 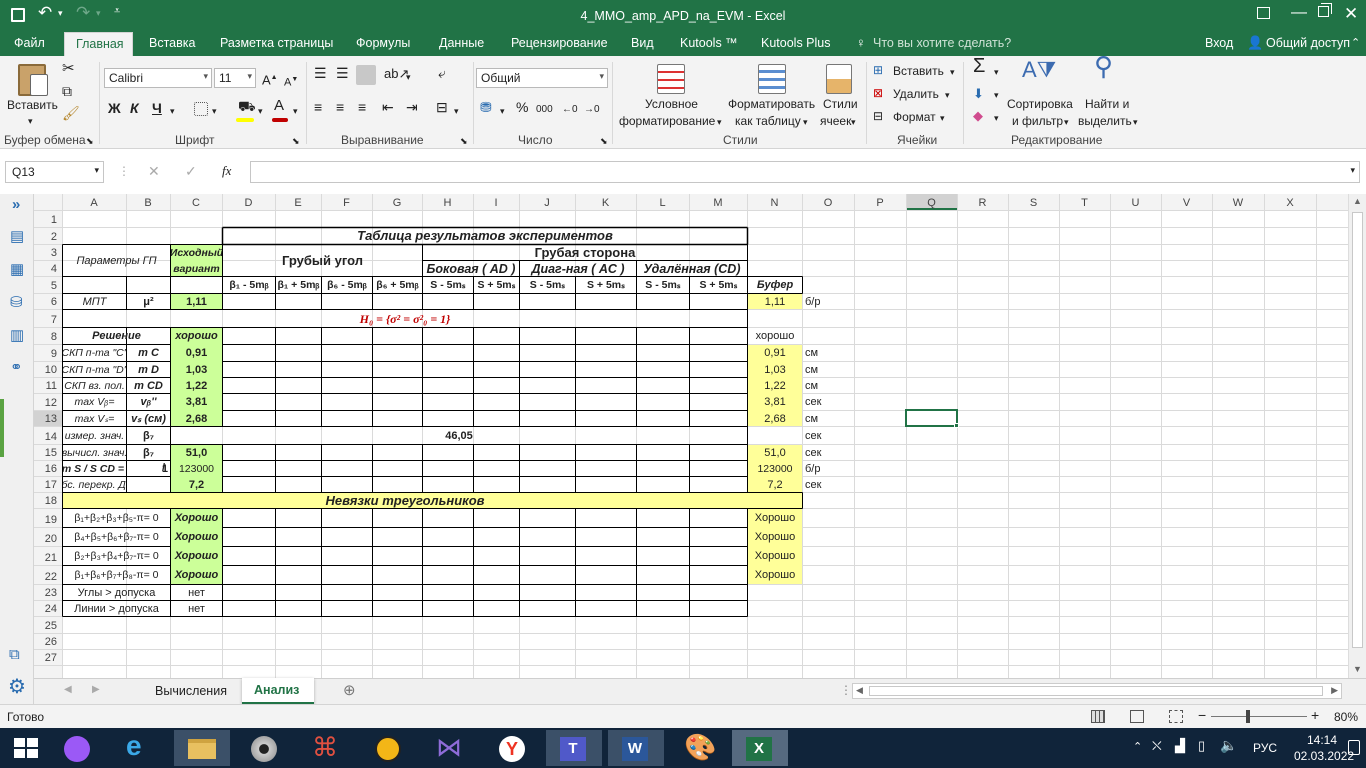 I want to click on increase-decimal-icon: ←0, so click(x=570, y=109).